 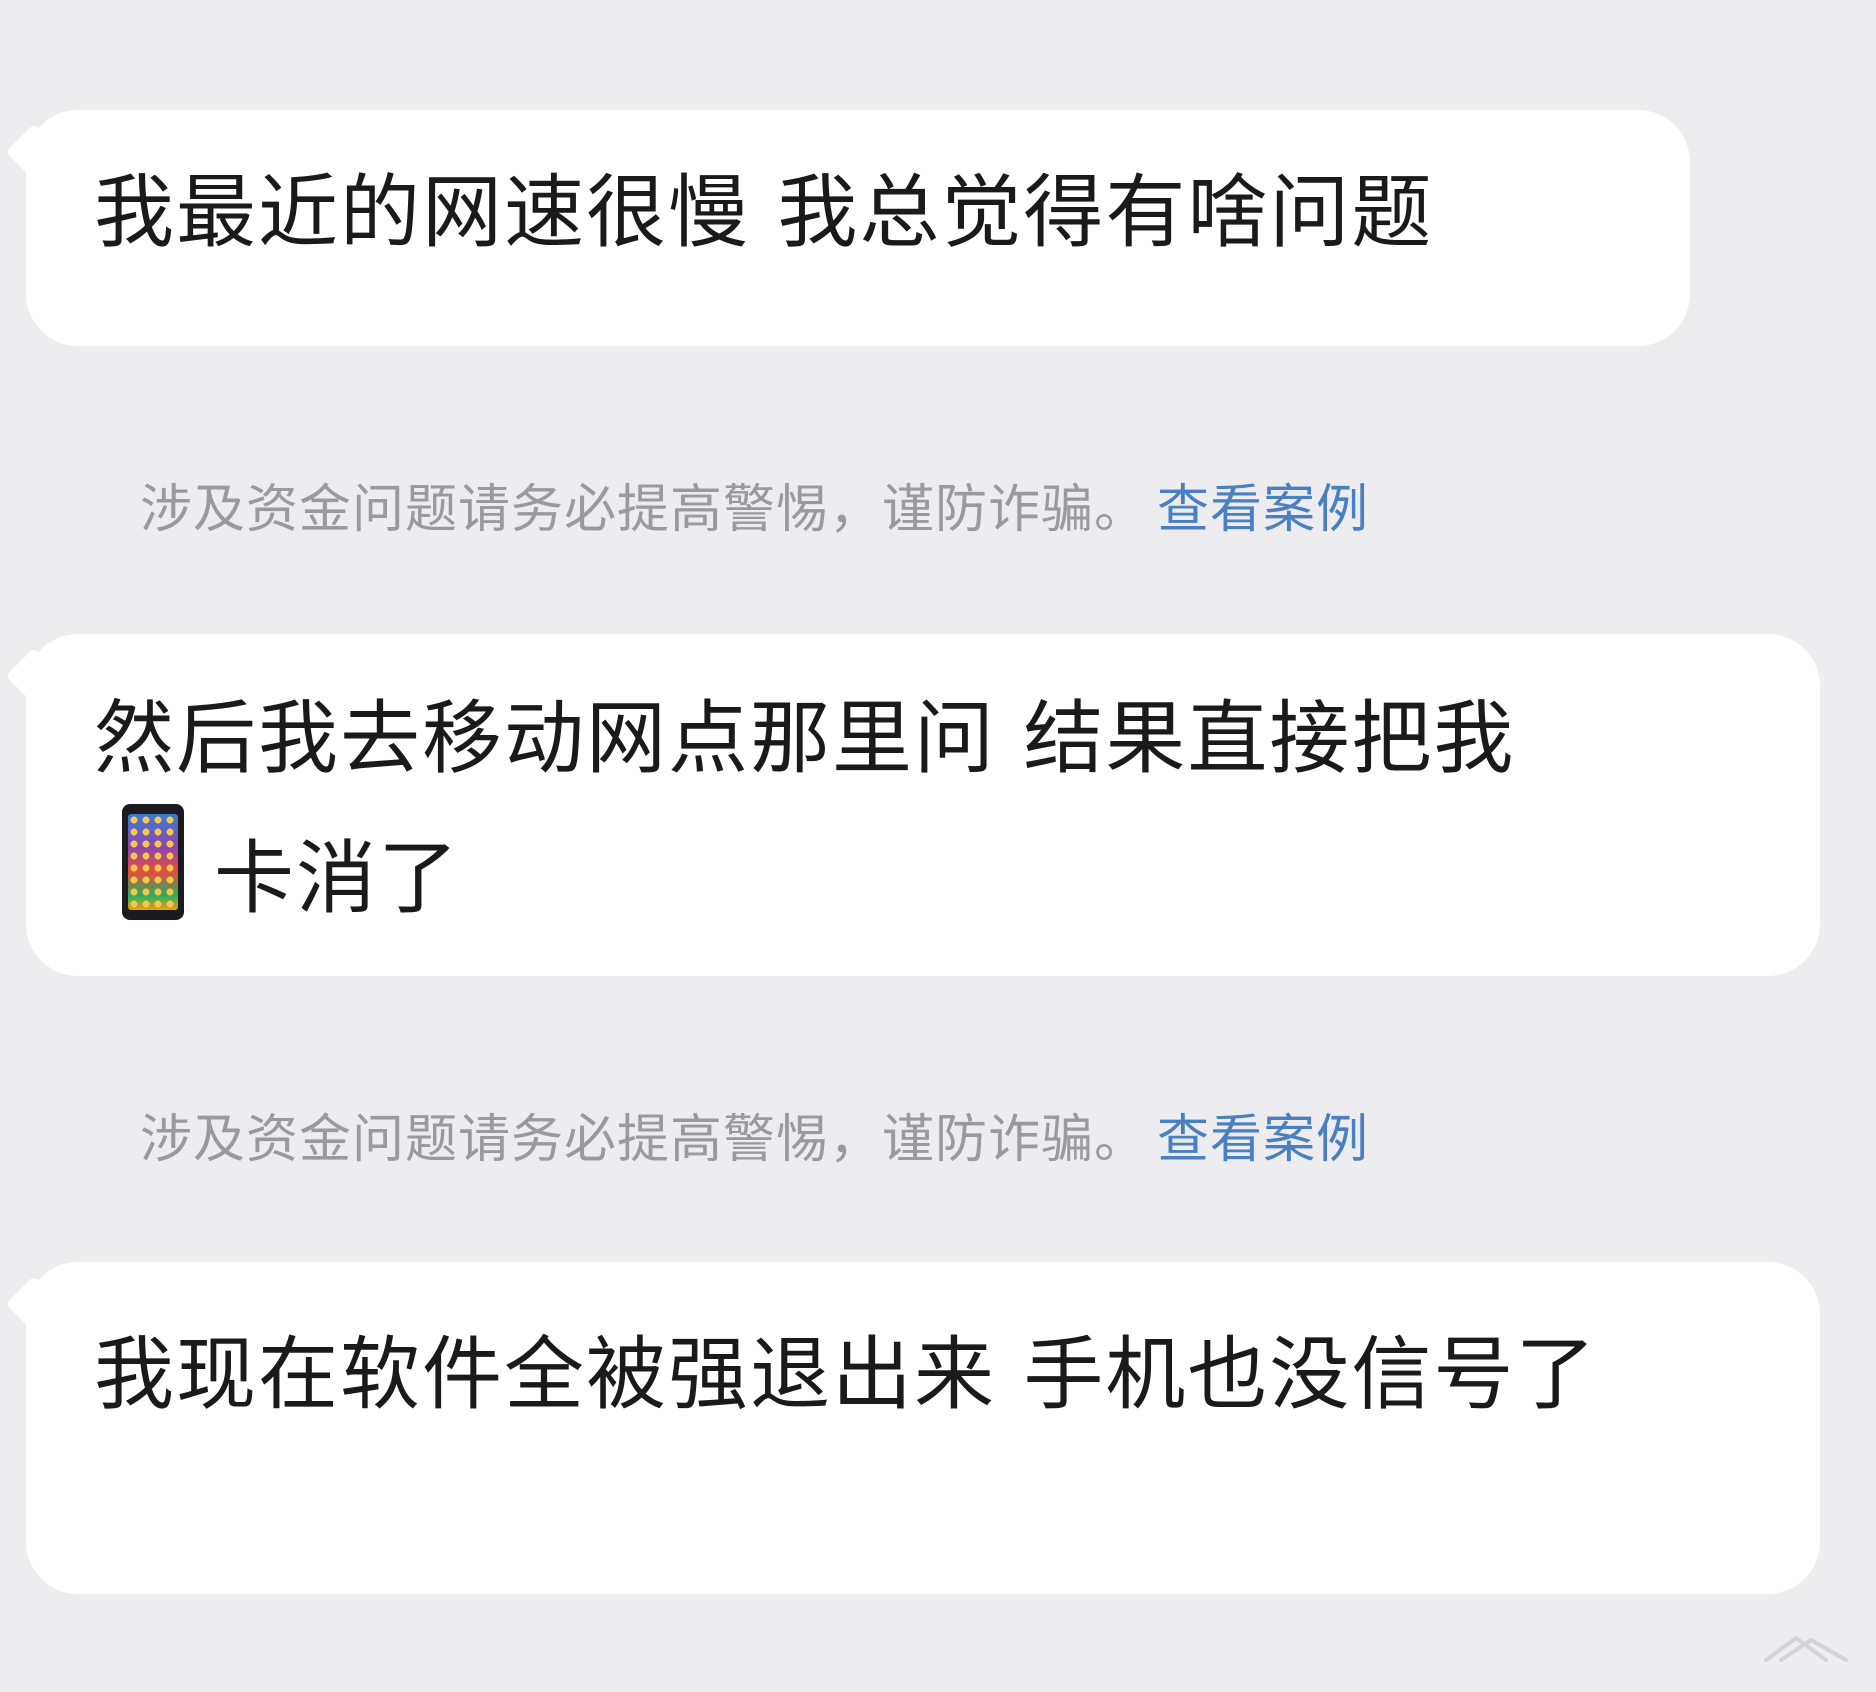 I want to click on fraud-warning-notice-2: 涉及资金问题请务必提高警惕，谨防诈骗。 查看案例, so click(x=754, y=1140).